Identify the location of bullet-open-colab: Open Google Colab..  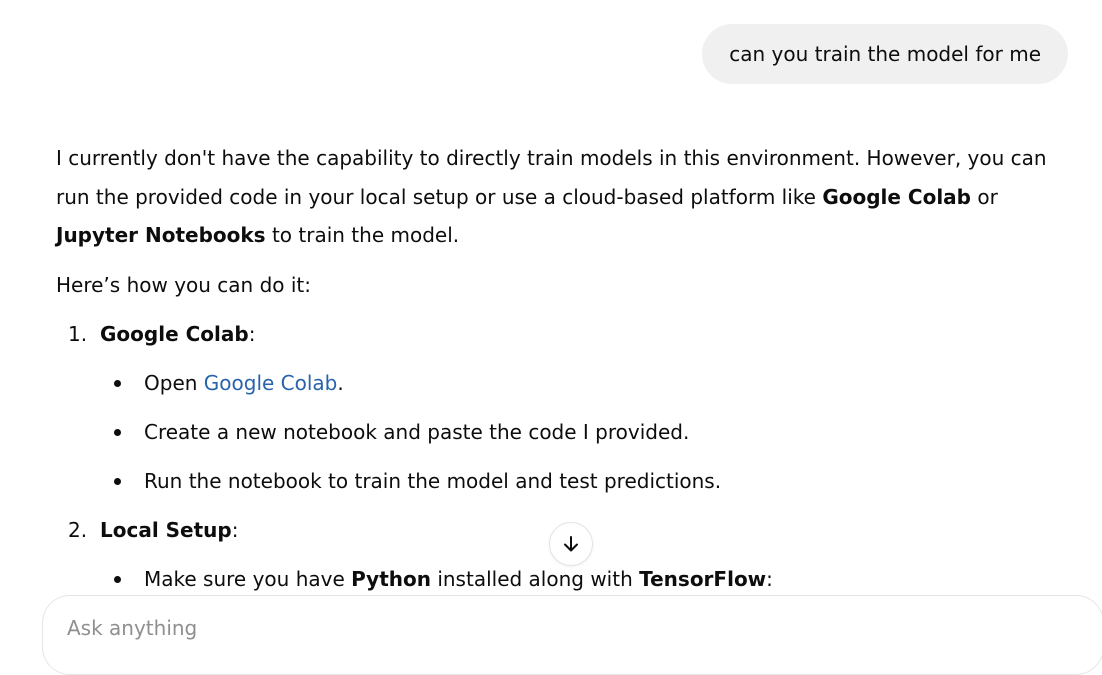
(561, 383).